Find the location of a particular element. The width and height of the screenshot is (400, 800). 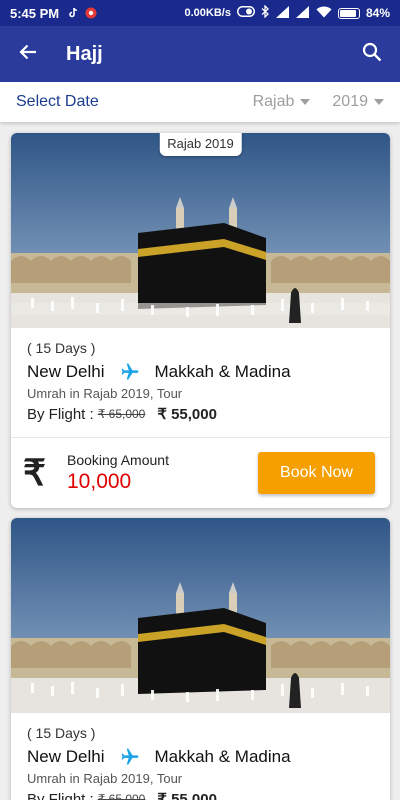

network-speed: 0.00KB/s is located at coordinates (207, 13).